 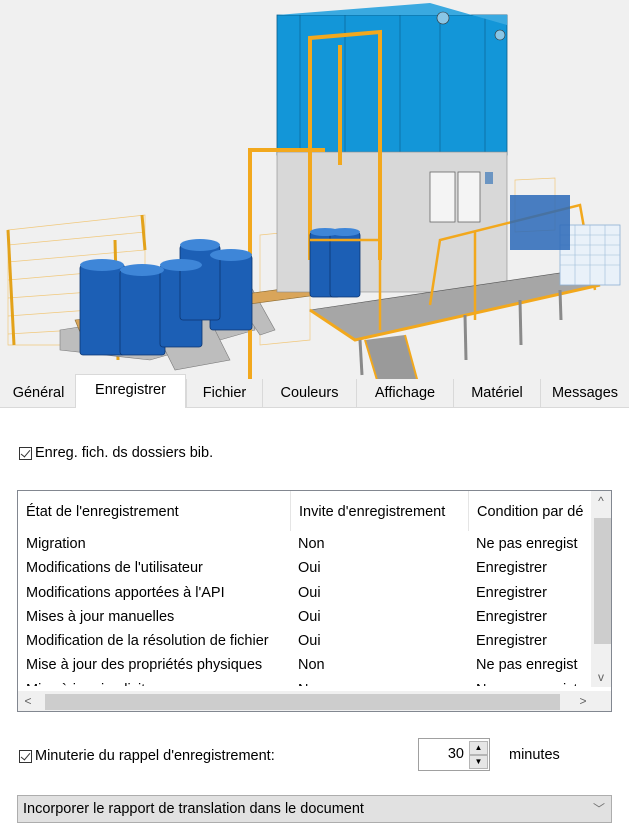 What do you see at coordinates (534, 755) in the screenshot?
I see `reminder-unit-label: minutes` at bounding box center [534, 755].